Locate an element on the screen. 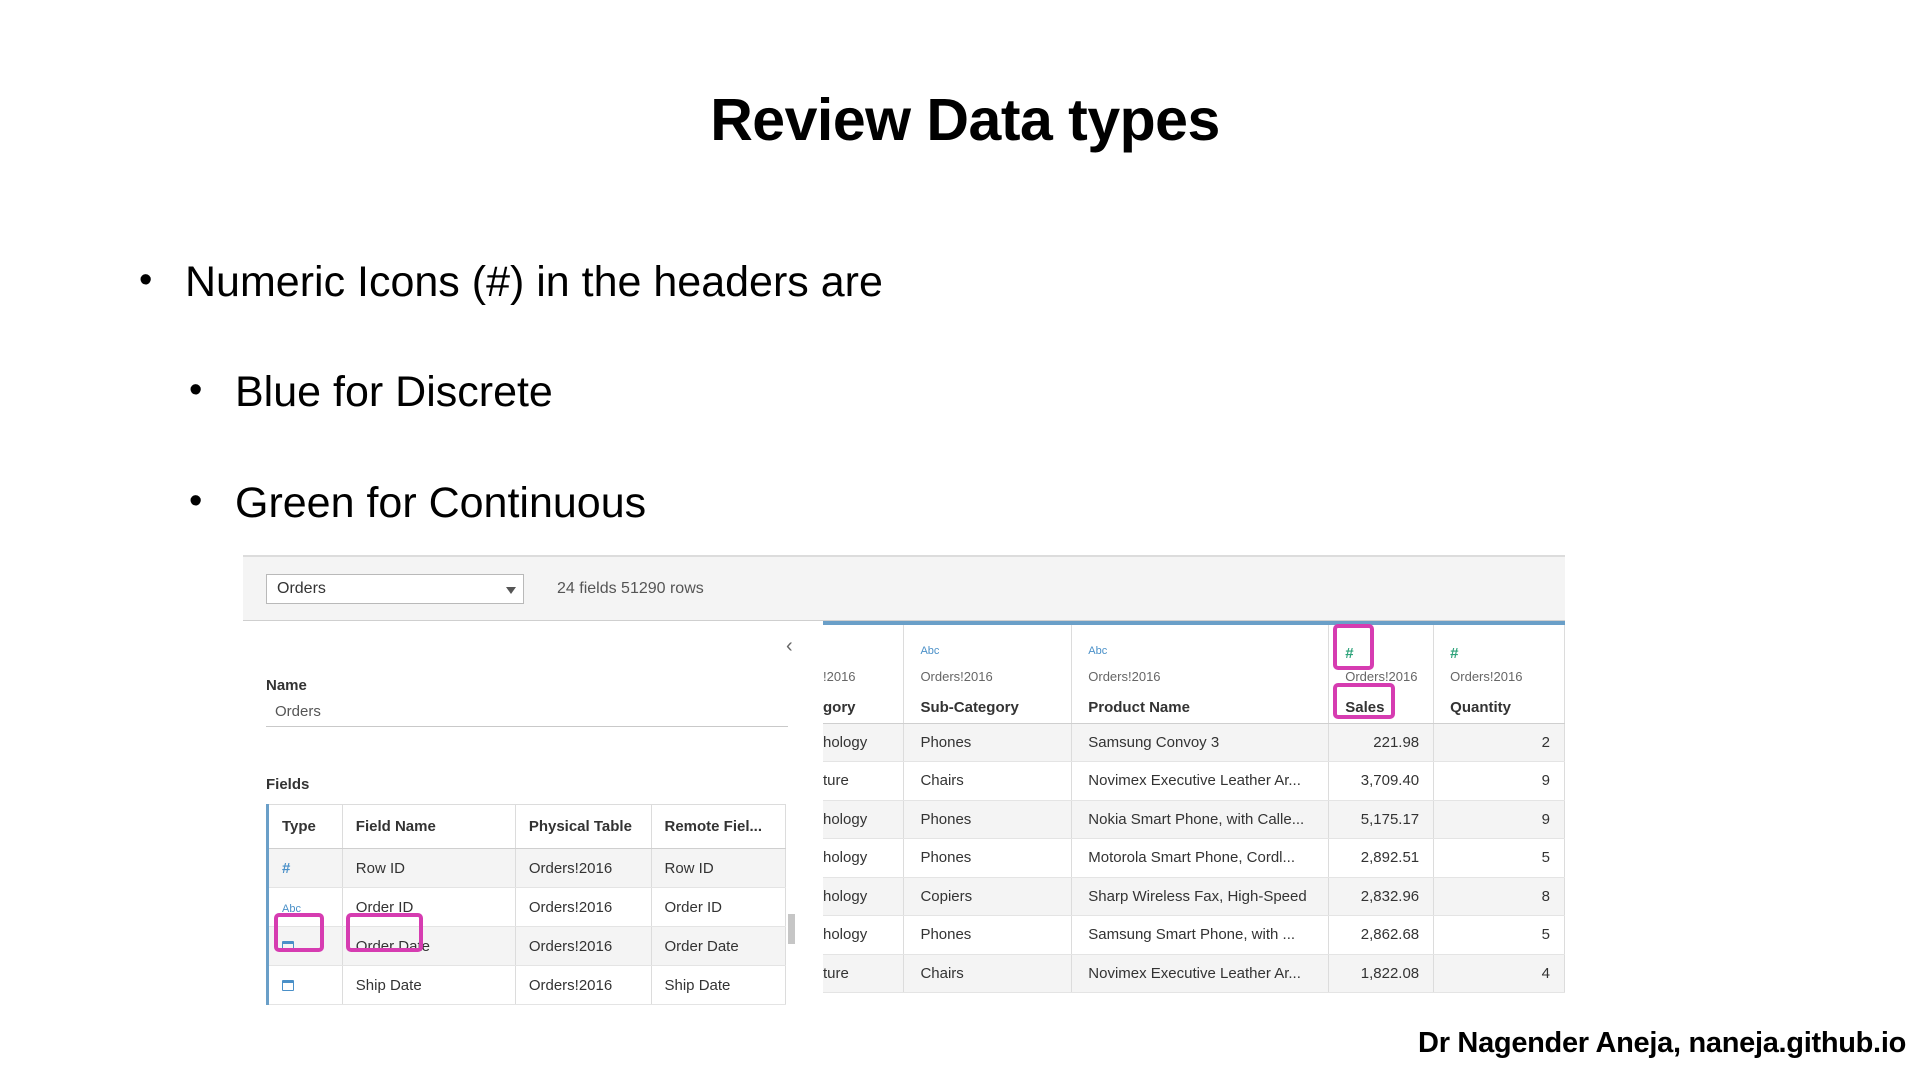 The image size is (1920, 1080). grid-cell: Sharp Wireless Fax, High-Speed is located at coordinates (1200, 896).